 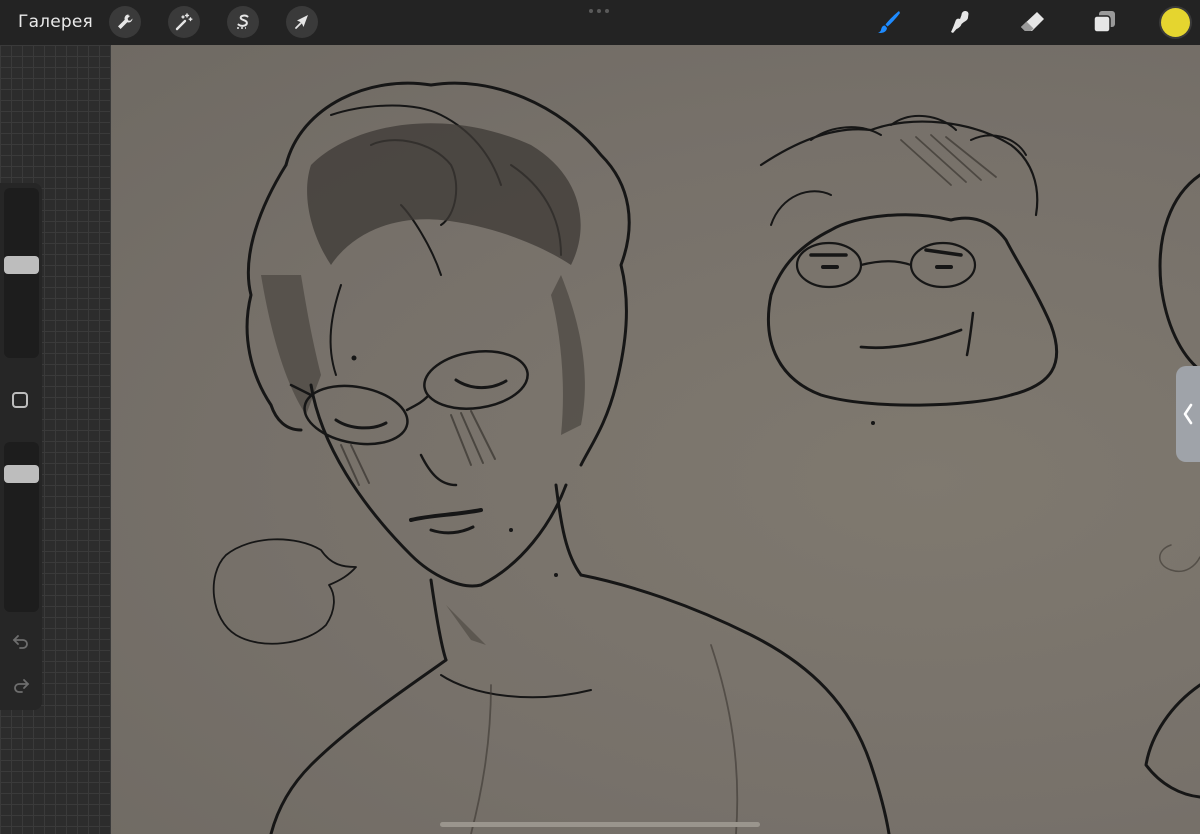 What do you see at coordinates (184, 22) in the screenshot?
I see `magic-wand-icon` at bounding box center [184, 22].